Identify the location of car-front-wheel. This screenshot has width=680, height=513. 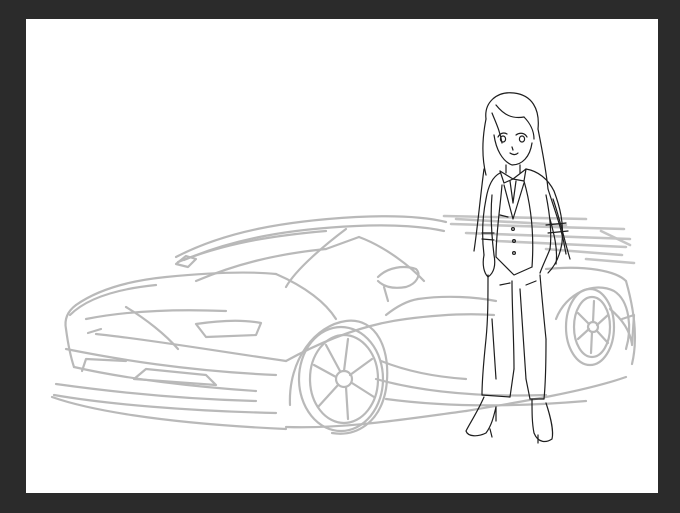
(338, 377).